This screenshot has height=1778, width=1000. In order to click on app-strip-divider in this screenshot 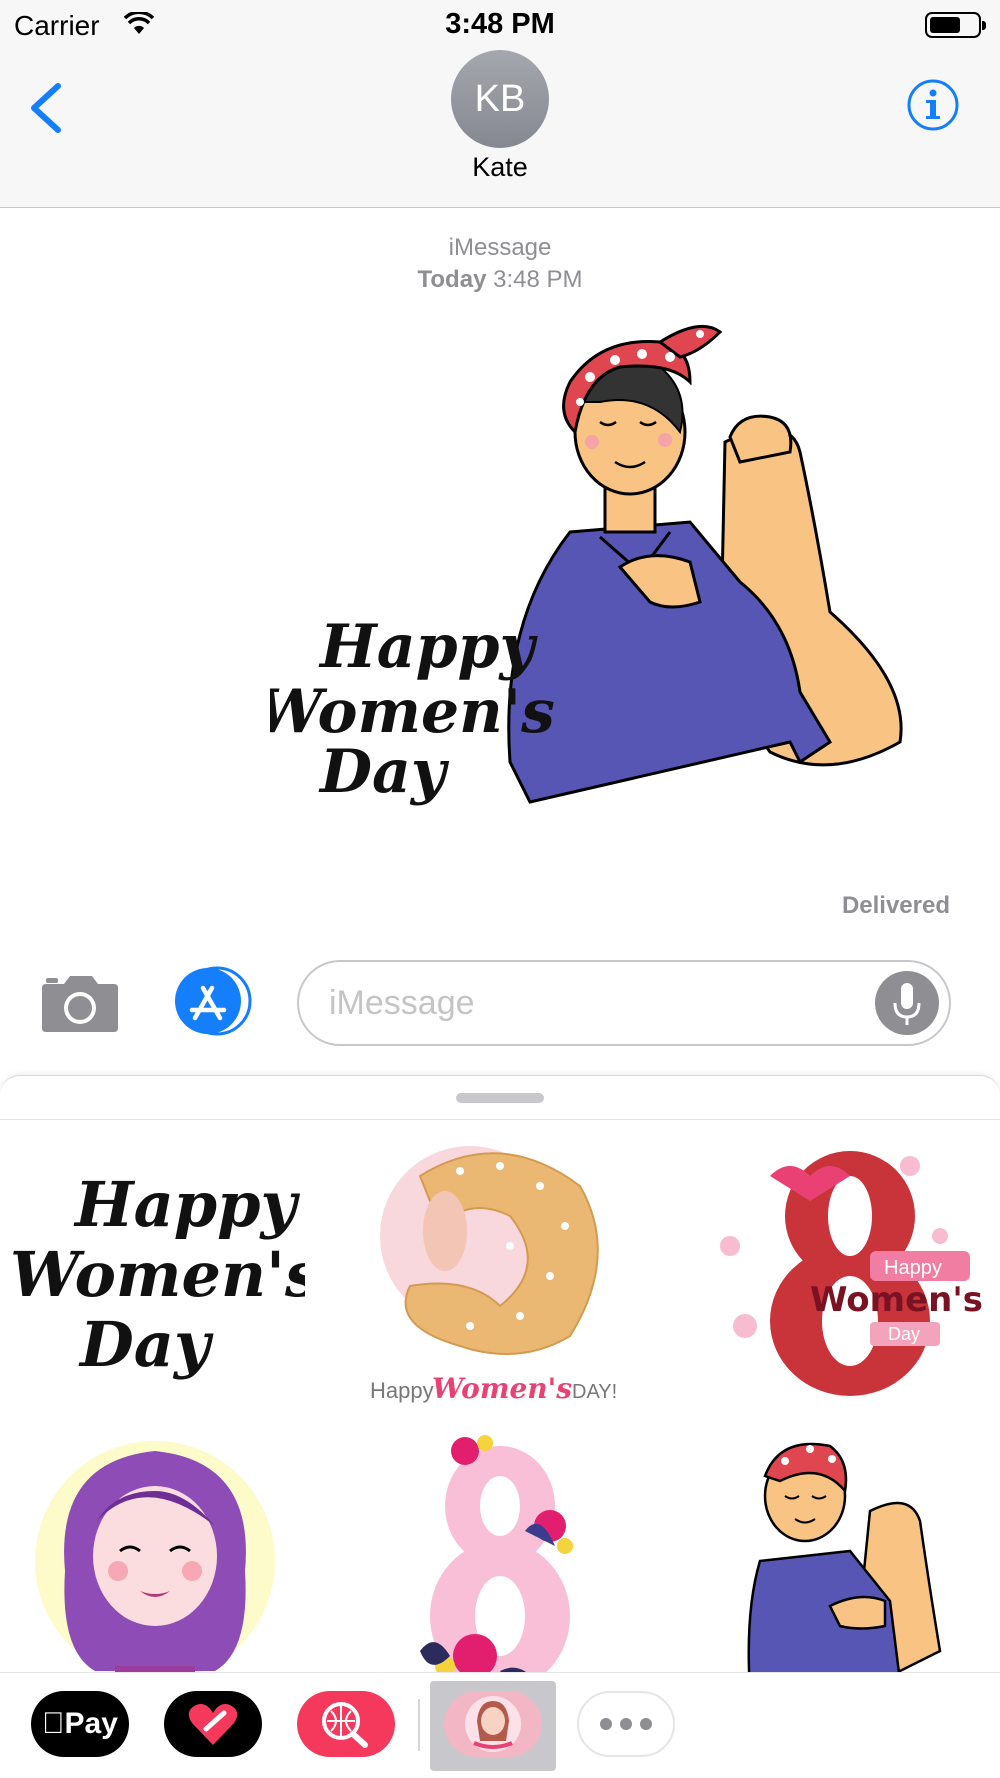, I will do `click(419, 1725)`.